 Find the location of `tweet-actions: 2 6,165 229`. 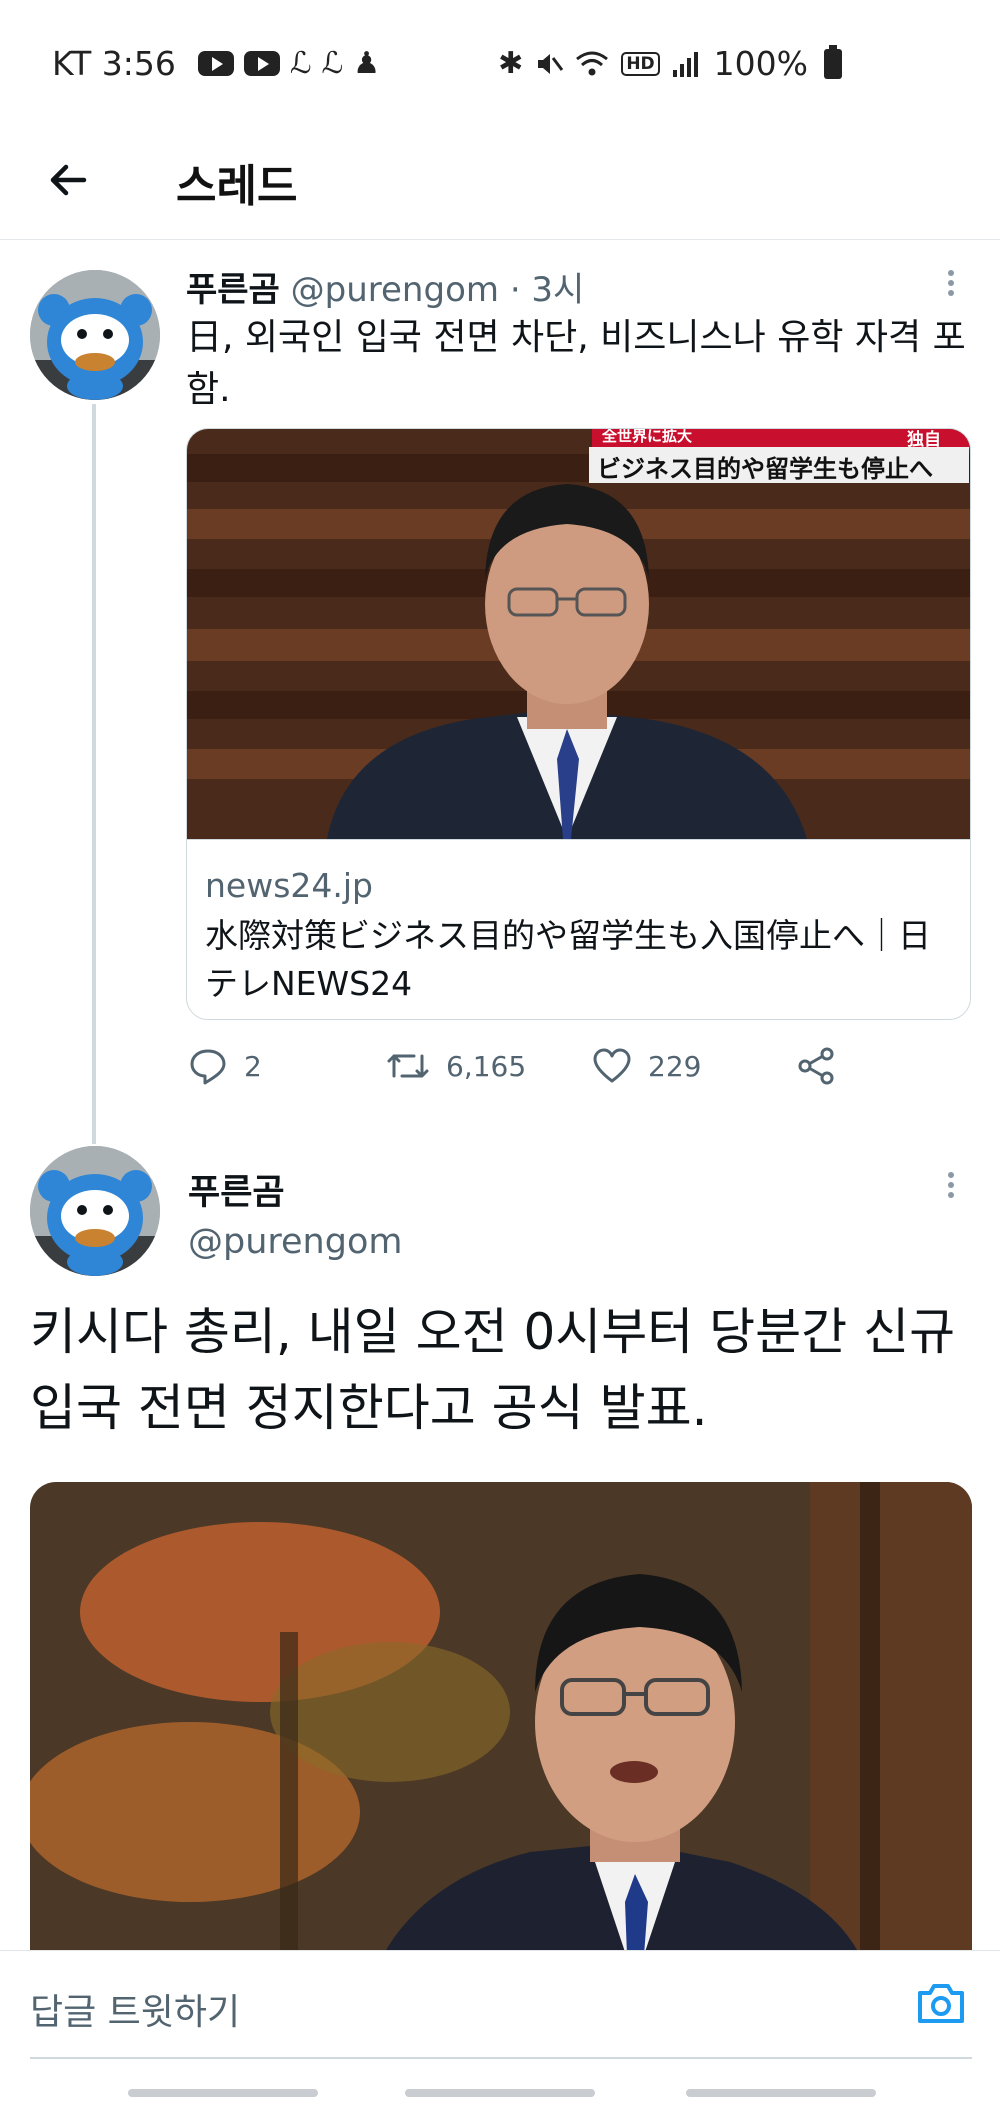

tweet-actions: 2 6,165 229 is located at coordinates (526, 1071).